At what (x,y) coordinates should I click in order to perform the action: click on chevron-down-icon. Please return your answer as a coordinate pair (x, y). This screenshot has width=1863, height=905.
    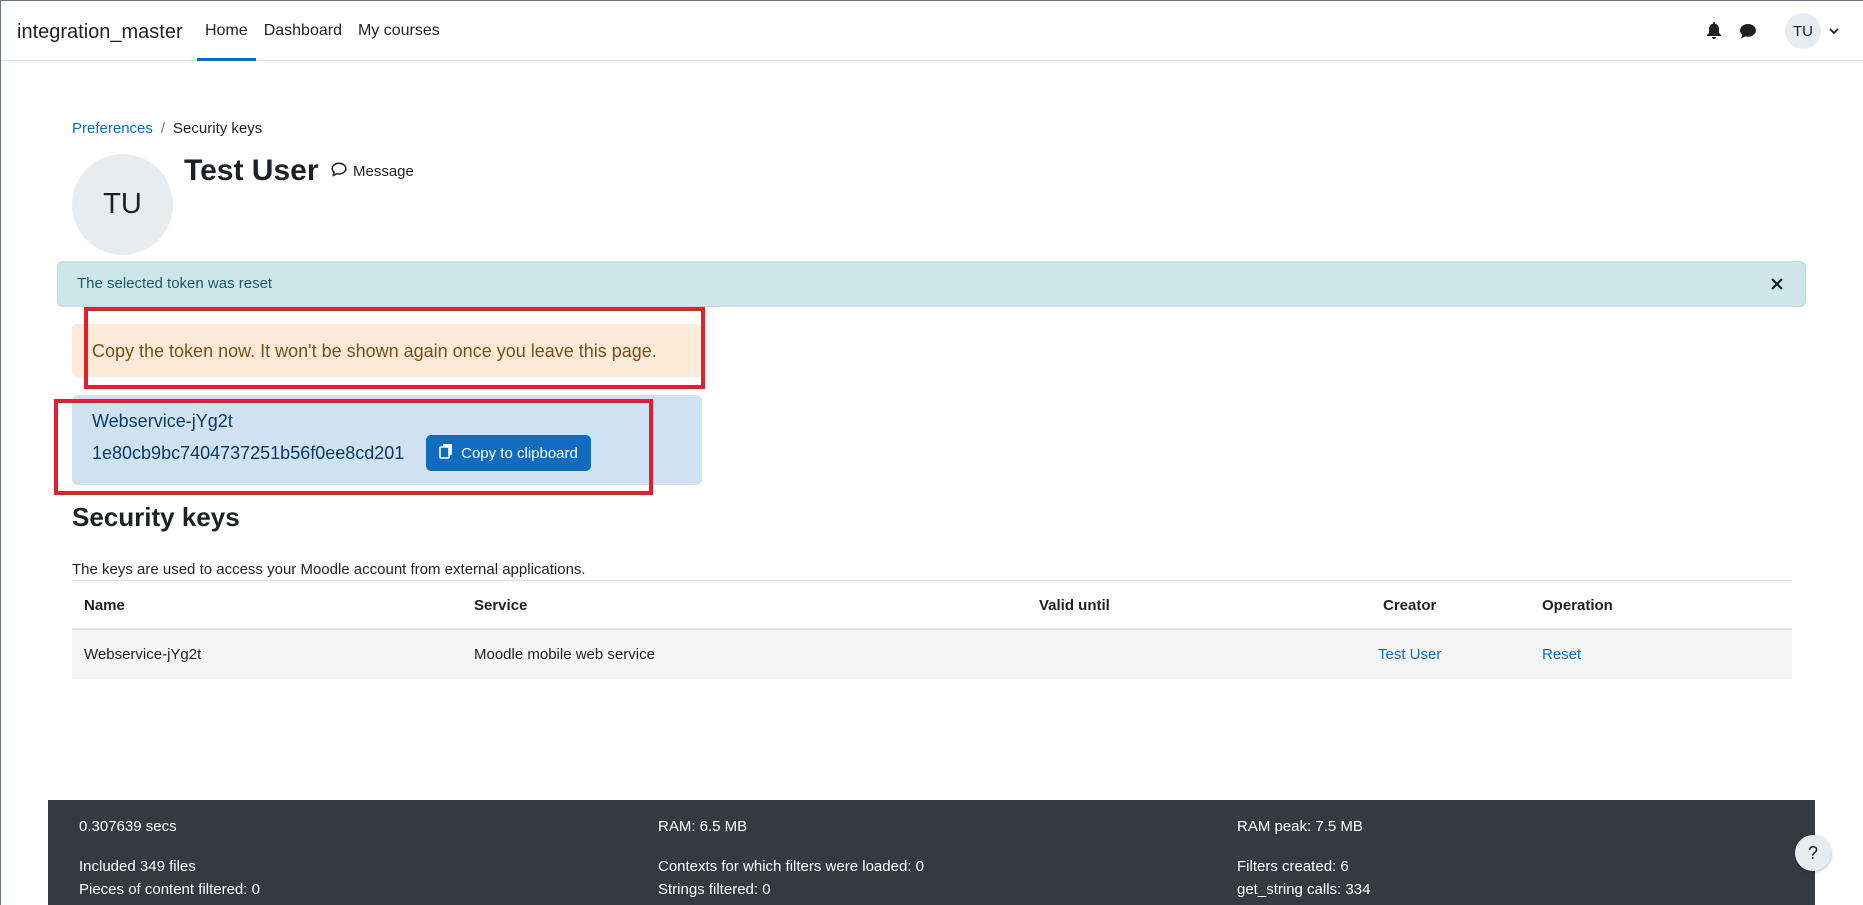
    Looking at the image, I should click on (1834, 31).